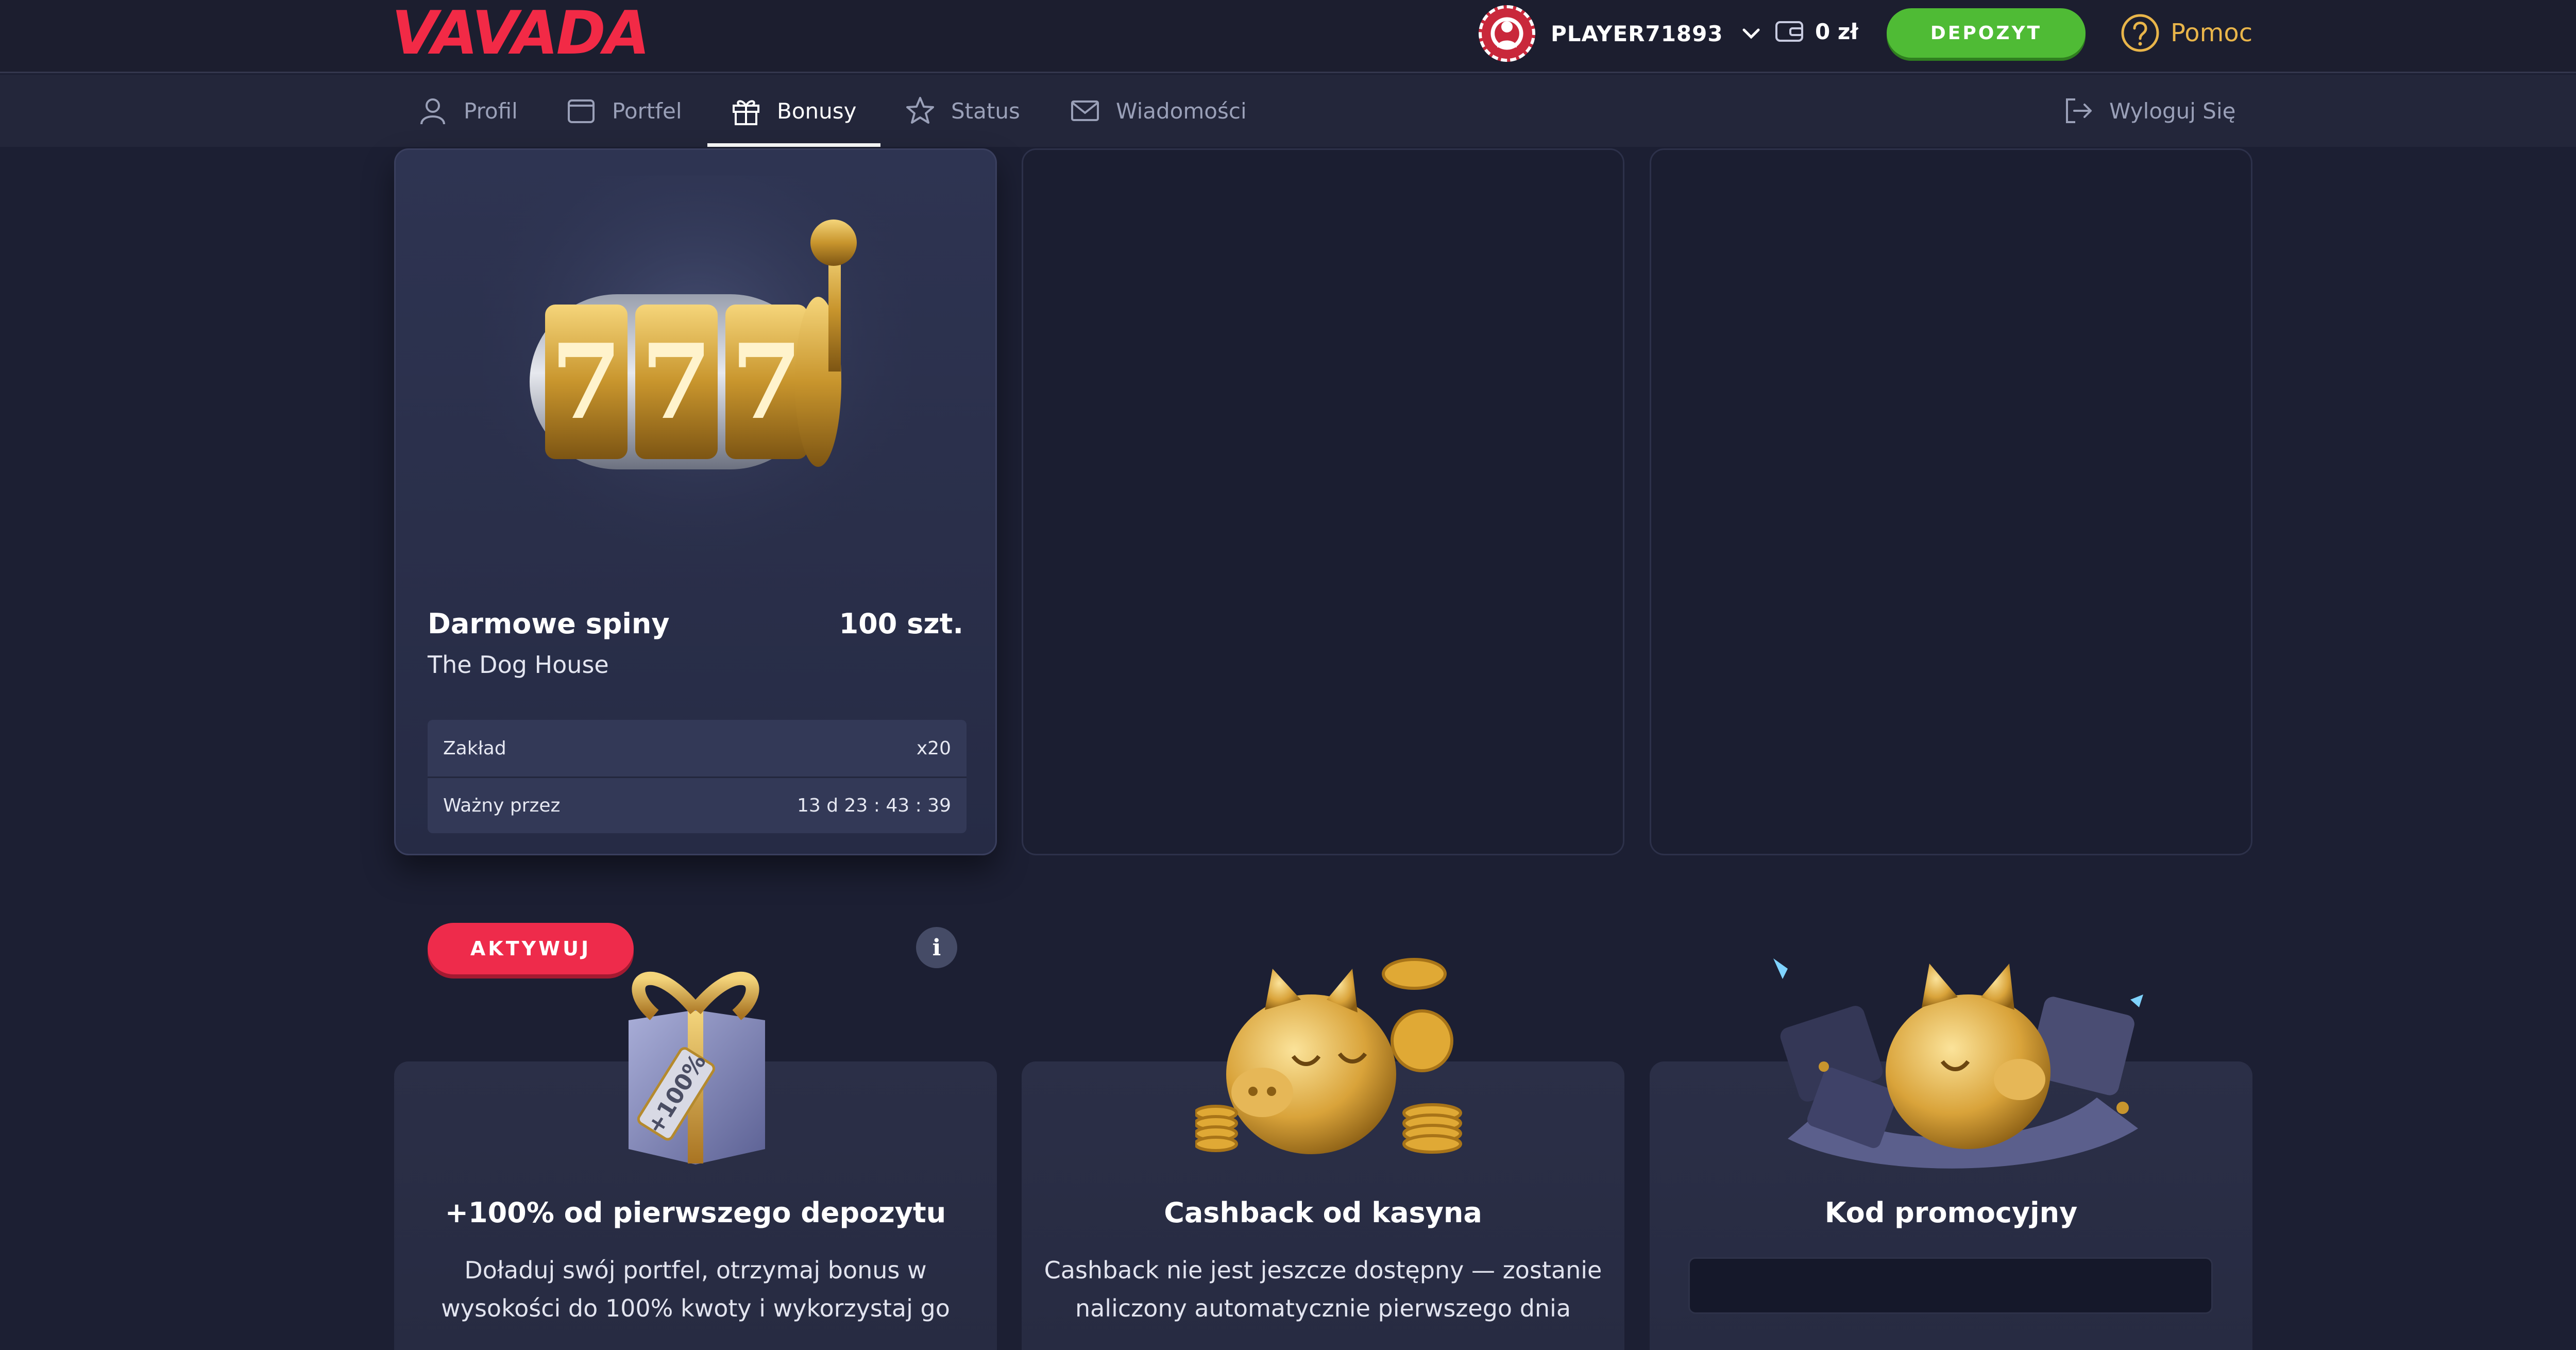 The height and width of the screenshot is (1350, 2576). I want to click on bonus-title: Darmowe spiny, so click(549, 624).